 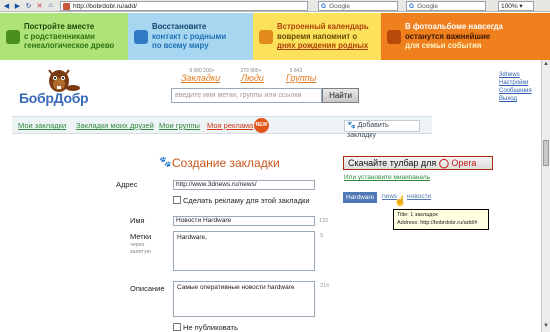 I want to click on favicon-icon, so click(x=66, y=6).